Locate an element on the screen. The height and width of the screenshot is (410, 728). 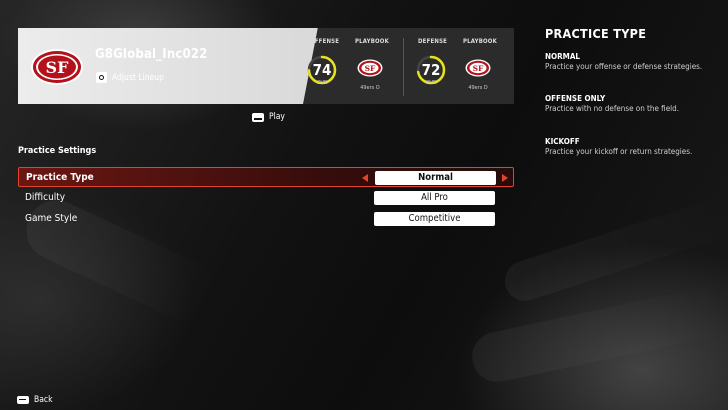
offense-playbook-name: 49ers O is located at coordinates (370, 88).